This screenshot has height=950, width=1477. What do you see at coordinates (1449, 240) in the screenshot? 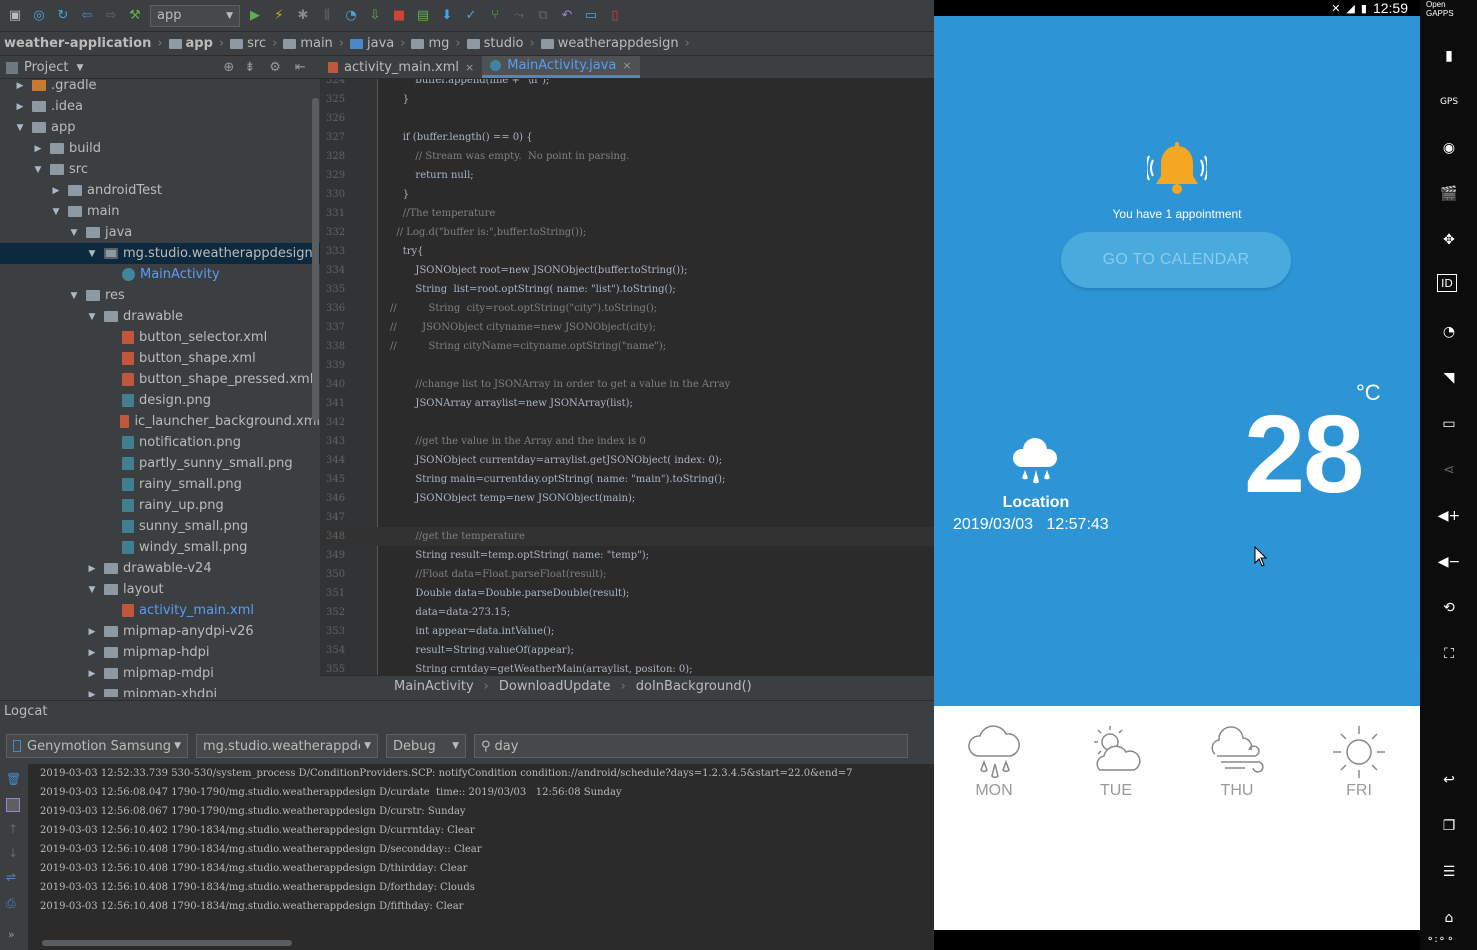
I see `remote-control-icon: ✥` at bounding box center [1449, 240].